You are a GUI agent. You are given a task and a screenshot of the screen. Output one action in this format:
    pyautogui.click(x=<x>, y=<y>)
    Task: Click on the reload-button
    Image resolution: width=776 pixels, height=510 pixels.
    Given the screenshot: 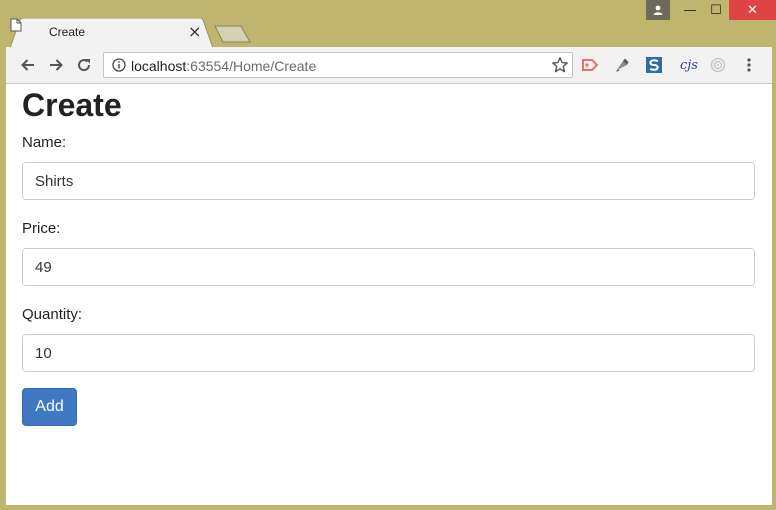 What is the action you would take?
    pyautogui.click(x=84, y=65)
    